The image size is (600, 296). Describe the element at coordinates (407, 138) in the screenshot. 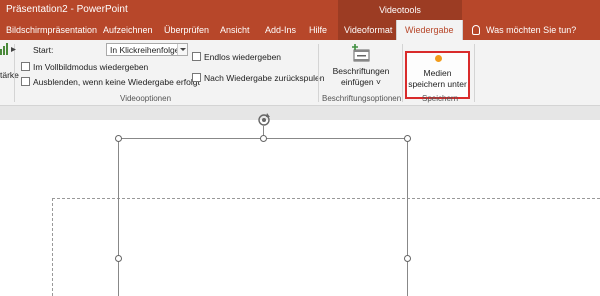

I see `resize-handle-top-right` at that location.